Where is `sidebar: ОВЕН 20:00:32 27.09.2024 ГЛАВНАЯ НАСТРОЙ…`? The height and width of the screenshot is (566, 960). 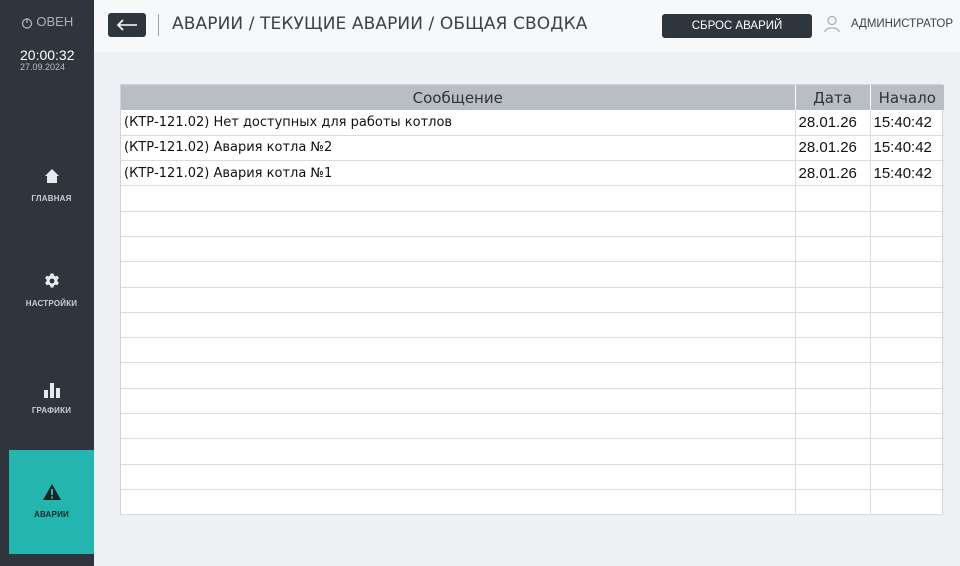 sidebar: ОВЕН 20:00:32 27.09.2024 ГЛАВНАЯ НАСТРОЙ… is located at coordinates (47, 283).